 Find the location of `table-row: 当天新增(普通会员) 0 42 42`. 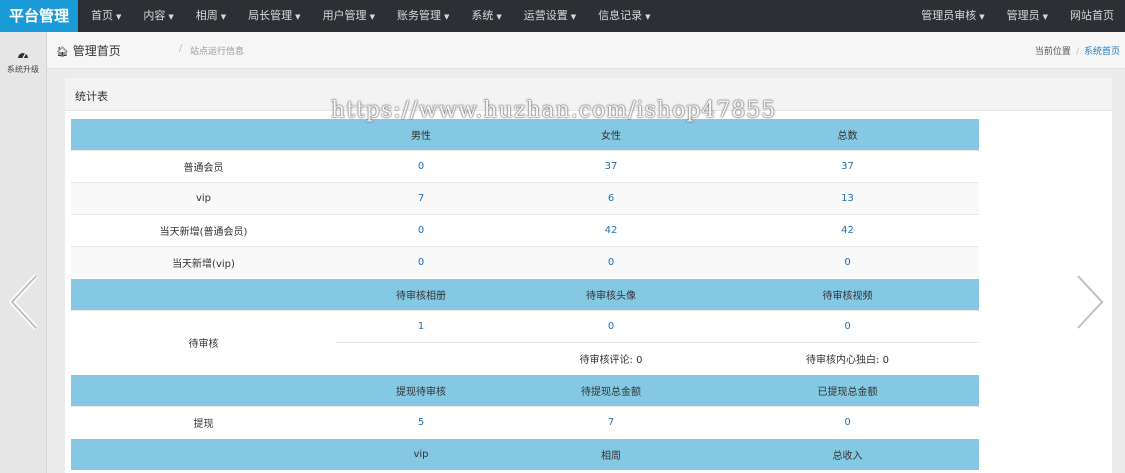

table-row: 当天新增(普通会员) 0 42 42 is located at coordinates (525, 230).